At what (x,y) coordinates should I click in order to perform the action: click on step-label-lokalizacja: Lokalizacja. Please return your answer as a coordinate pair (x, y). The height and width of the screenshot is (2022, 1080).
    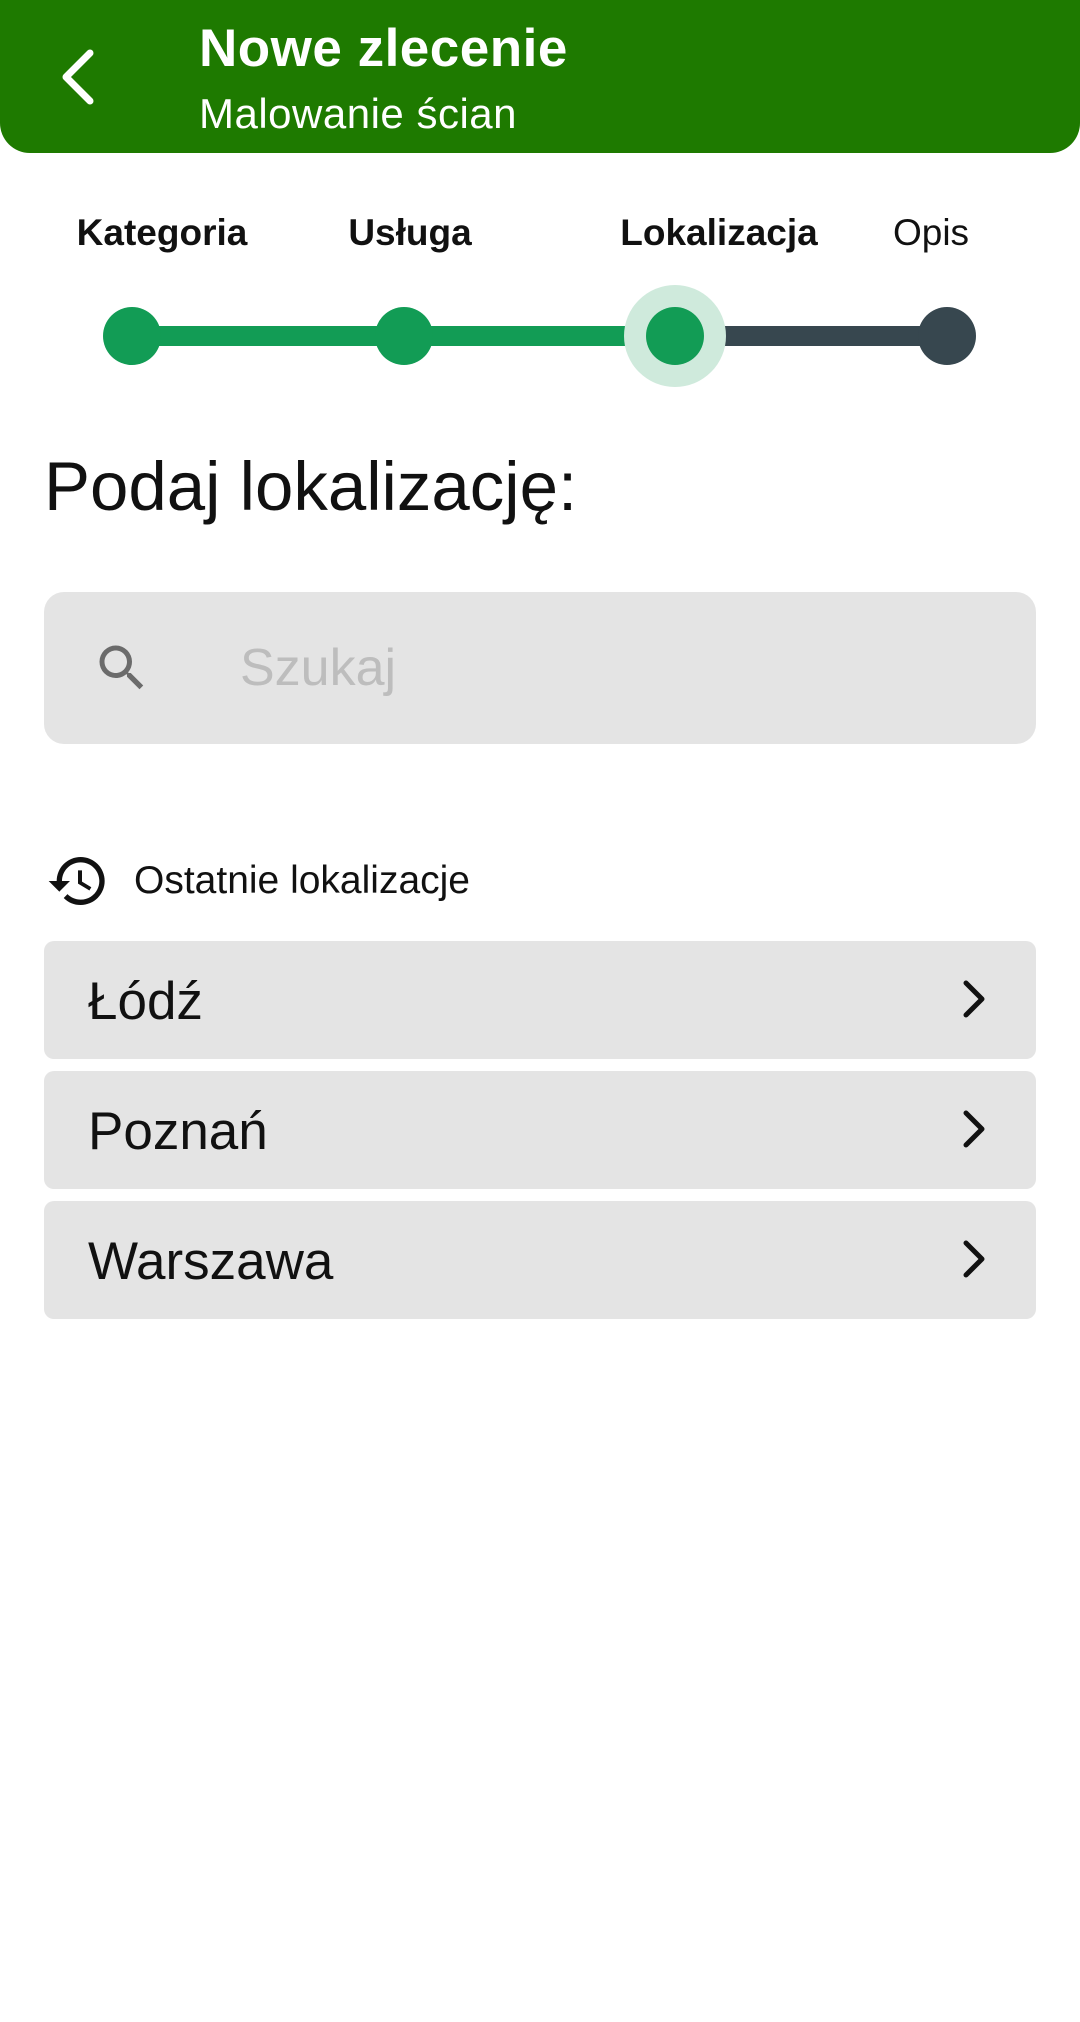
    Looking at the image, I should click on (719, 232).